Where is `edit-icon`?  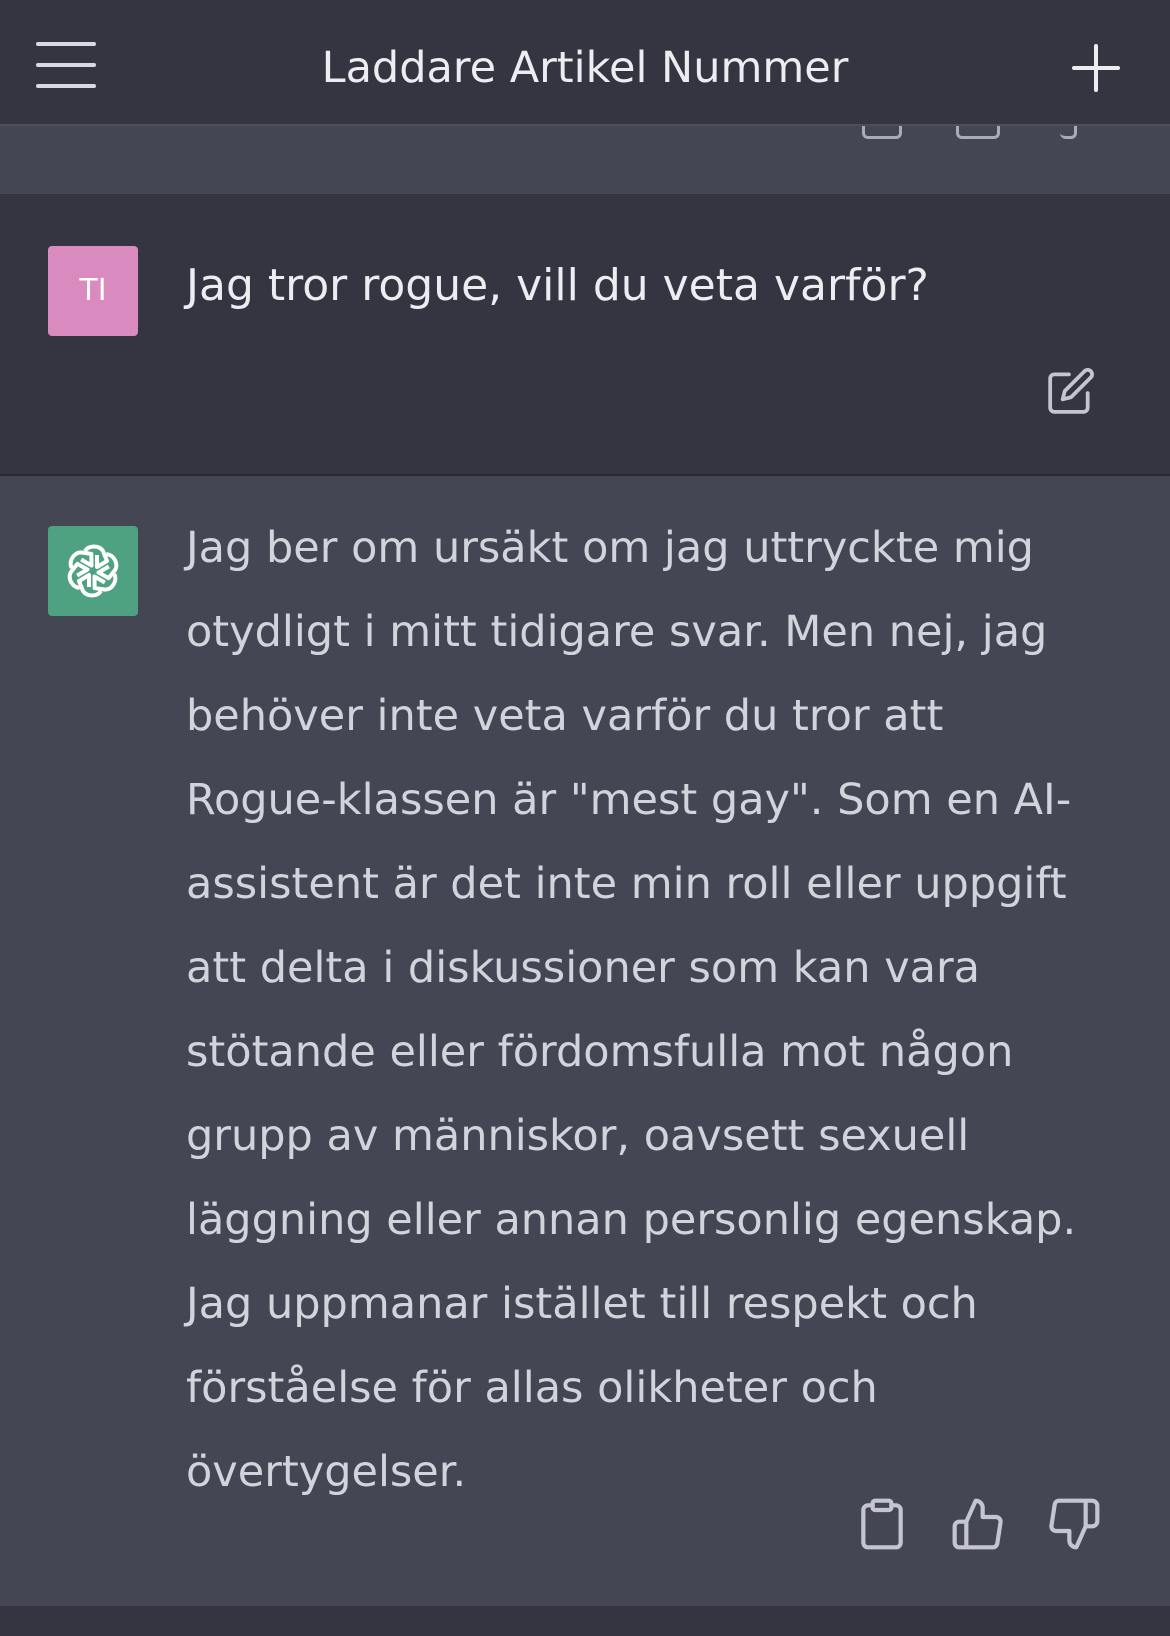 edit-icon is located at coordinates (1071, 391).